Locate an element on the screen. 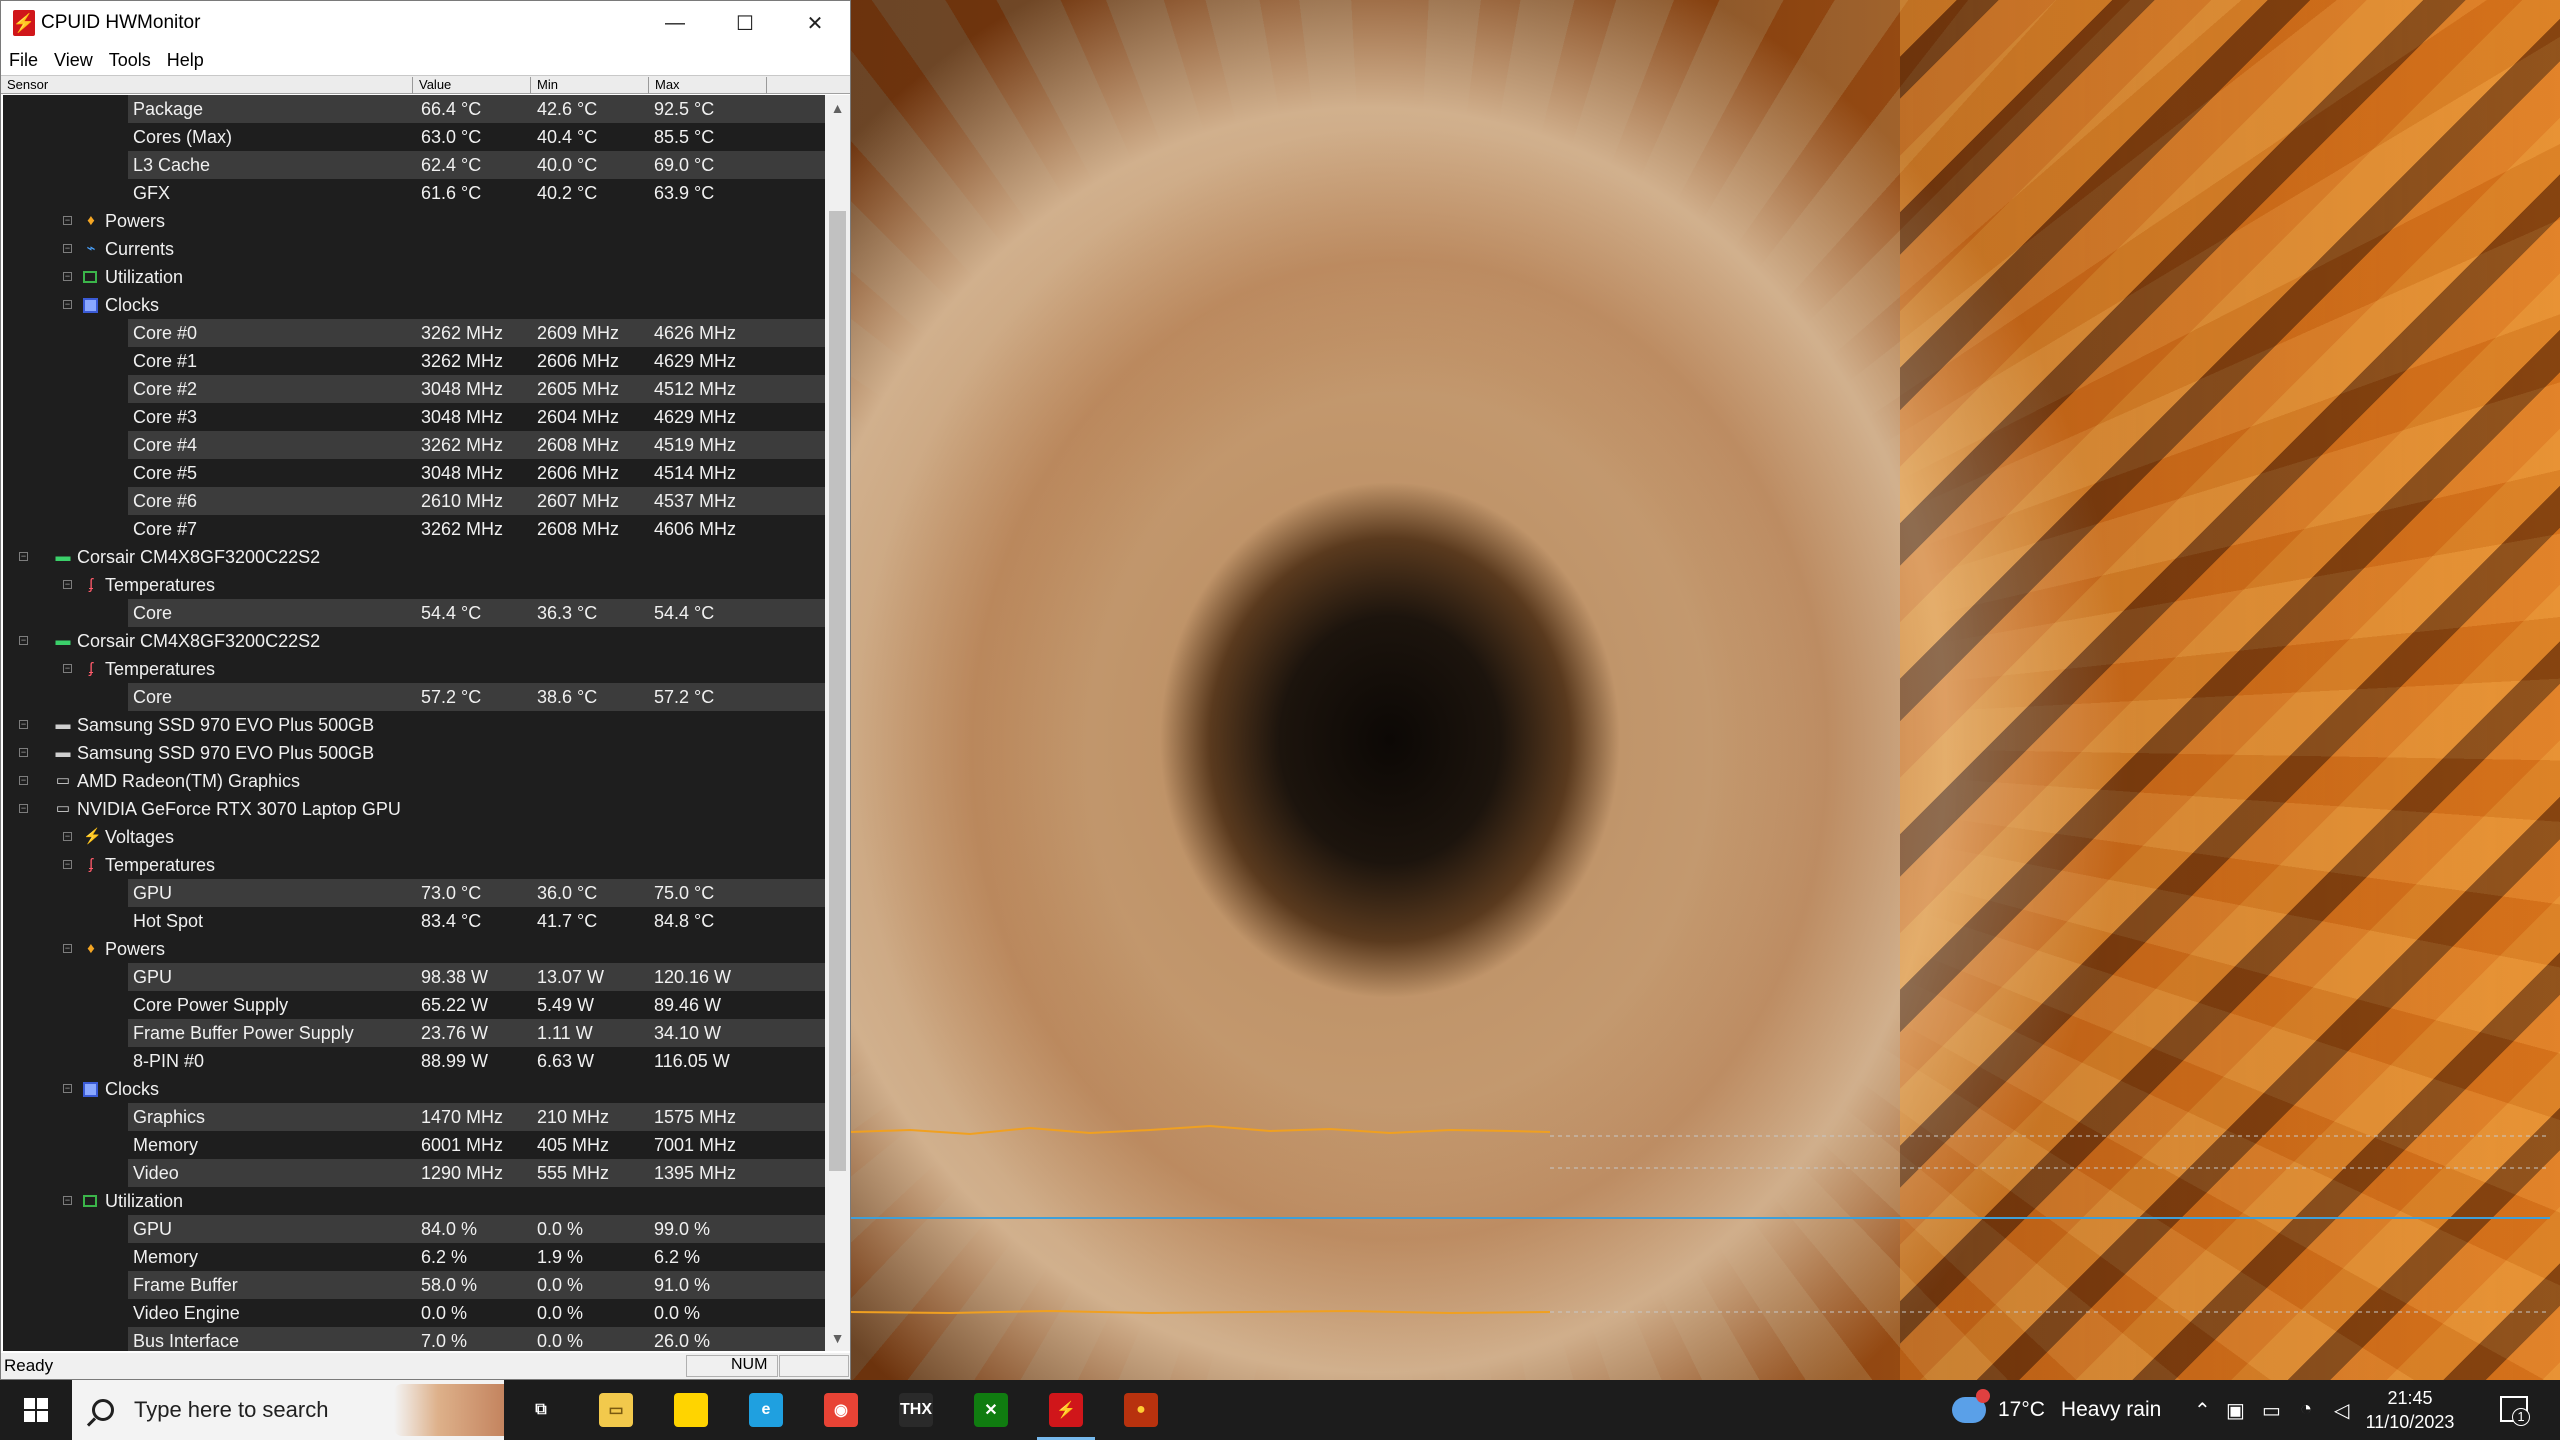 This screenshot has width=2560, height=1440. scroll-up-arrow-icon: ▲ is located at coordinates (837, 108).